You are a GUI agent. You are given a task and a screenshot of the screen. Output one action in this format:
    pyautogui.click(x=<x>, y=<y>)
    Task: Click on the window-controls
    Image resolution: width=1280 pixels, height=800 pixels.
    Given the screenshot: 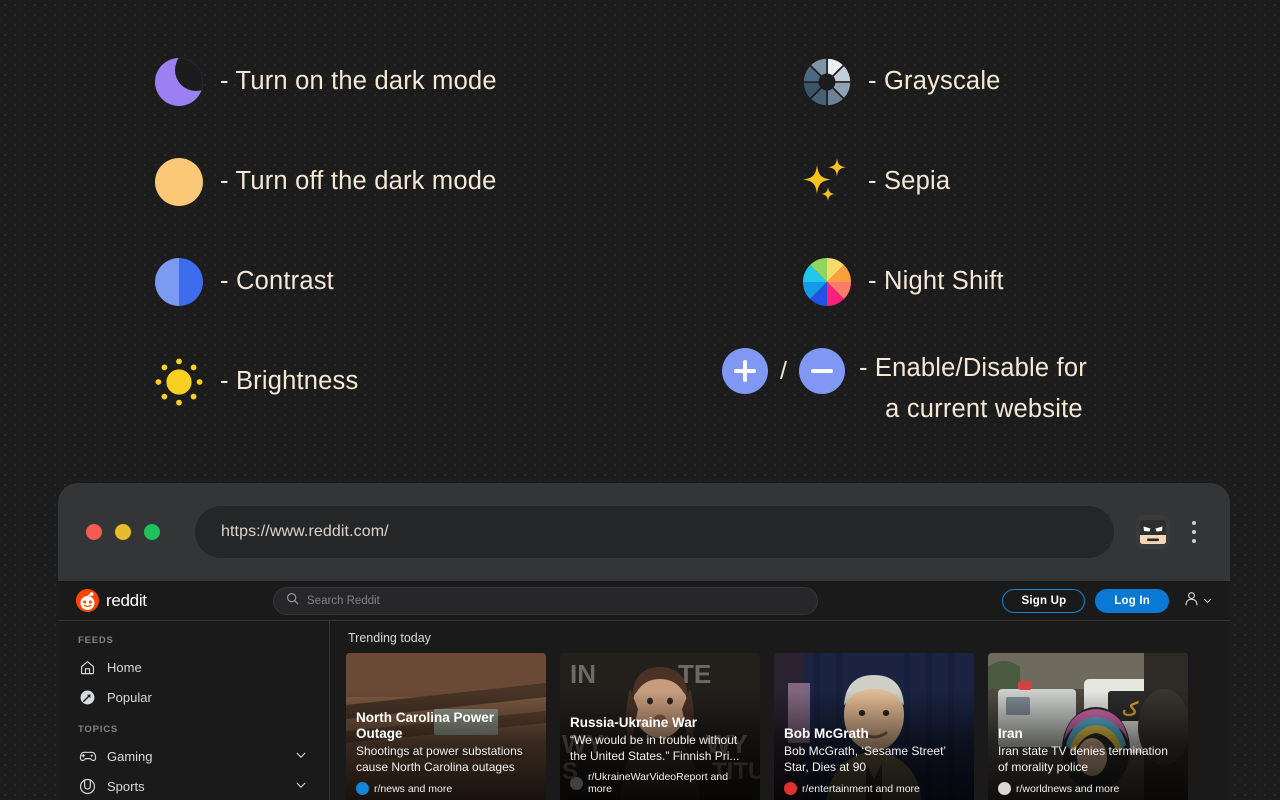 What is the action you would take?
    pyautogui.click(x=123, y=532)
    